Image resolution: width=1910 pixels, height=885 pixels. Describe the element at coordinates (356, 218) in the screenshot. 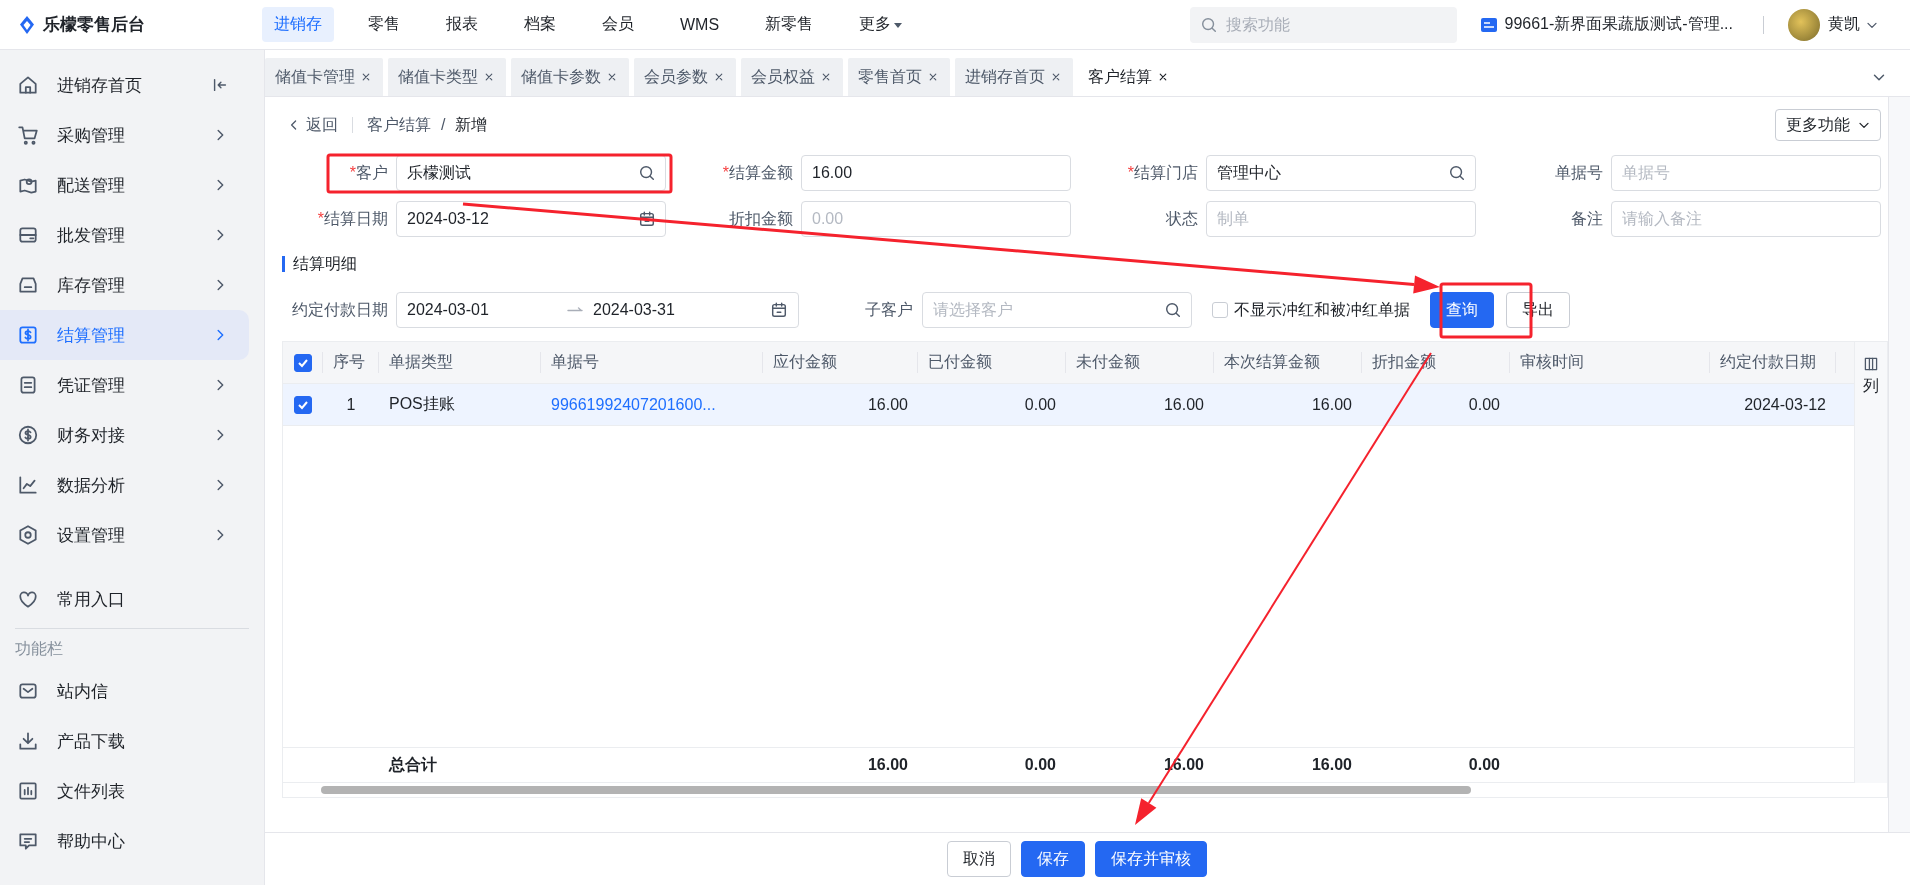

I see `field-label: 结算日期` at that location.